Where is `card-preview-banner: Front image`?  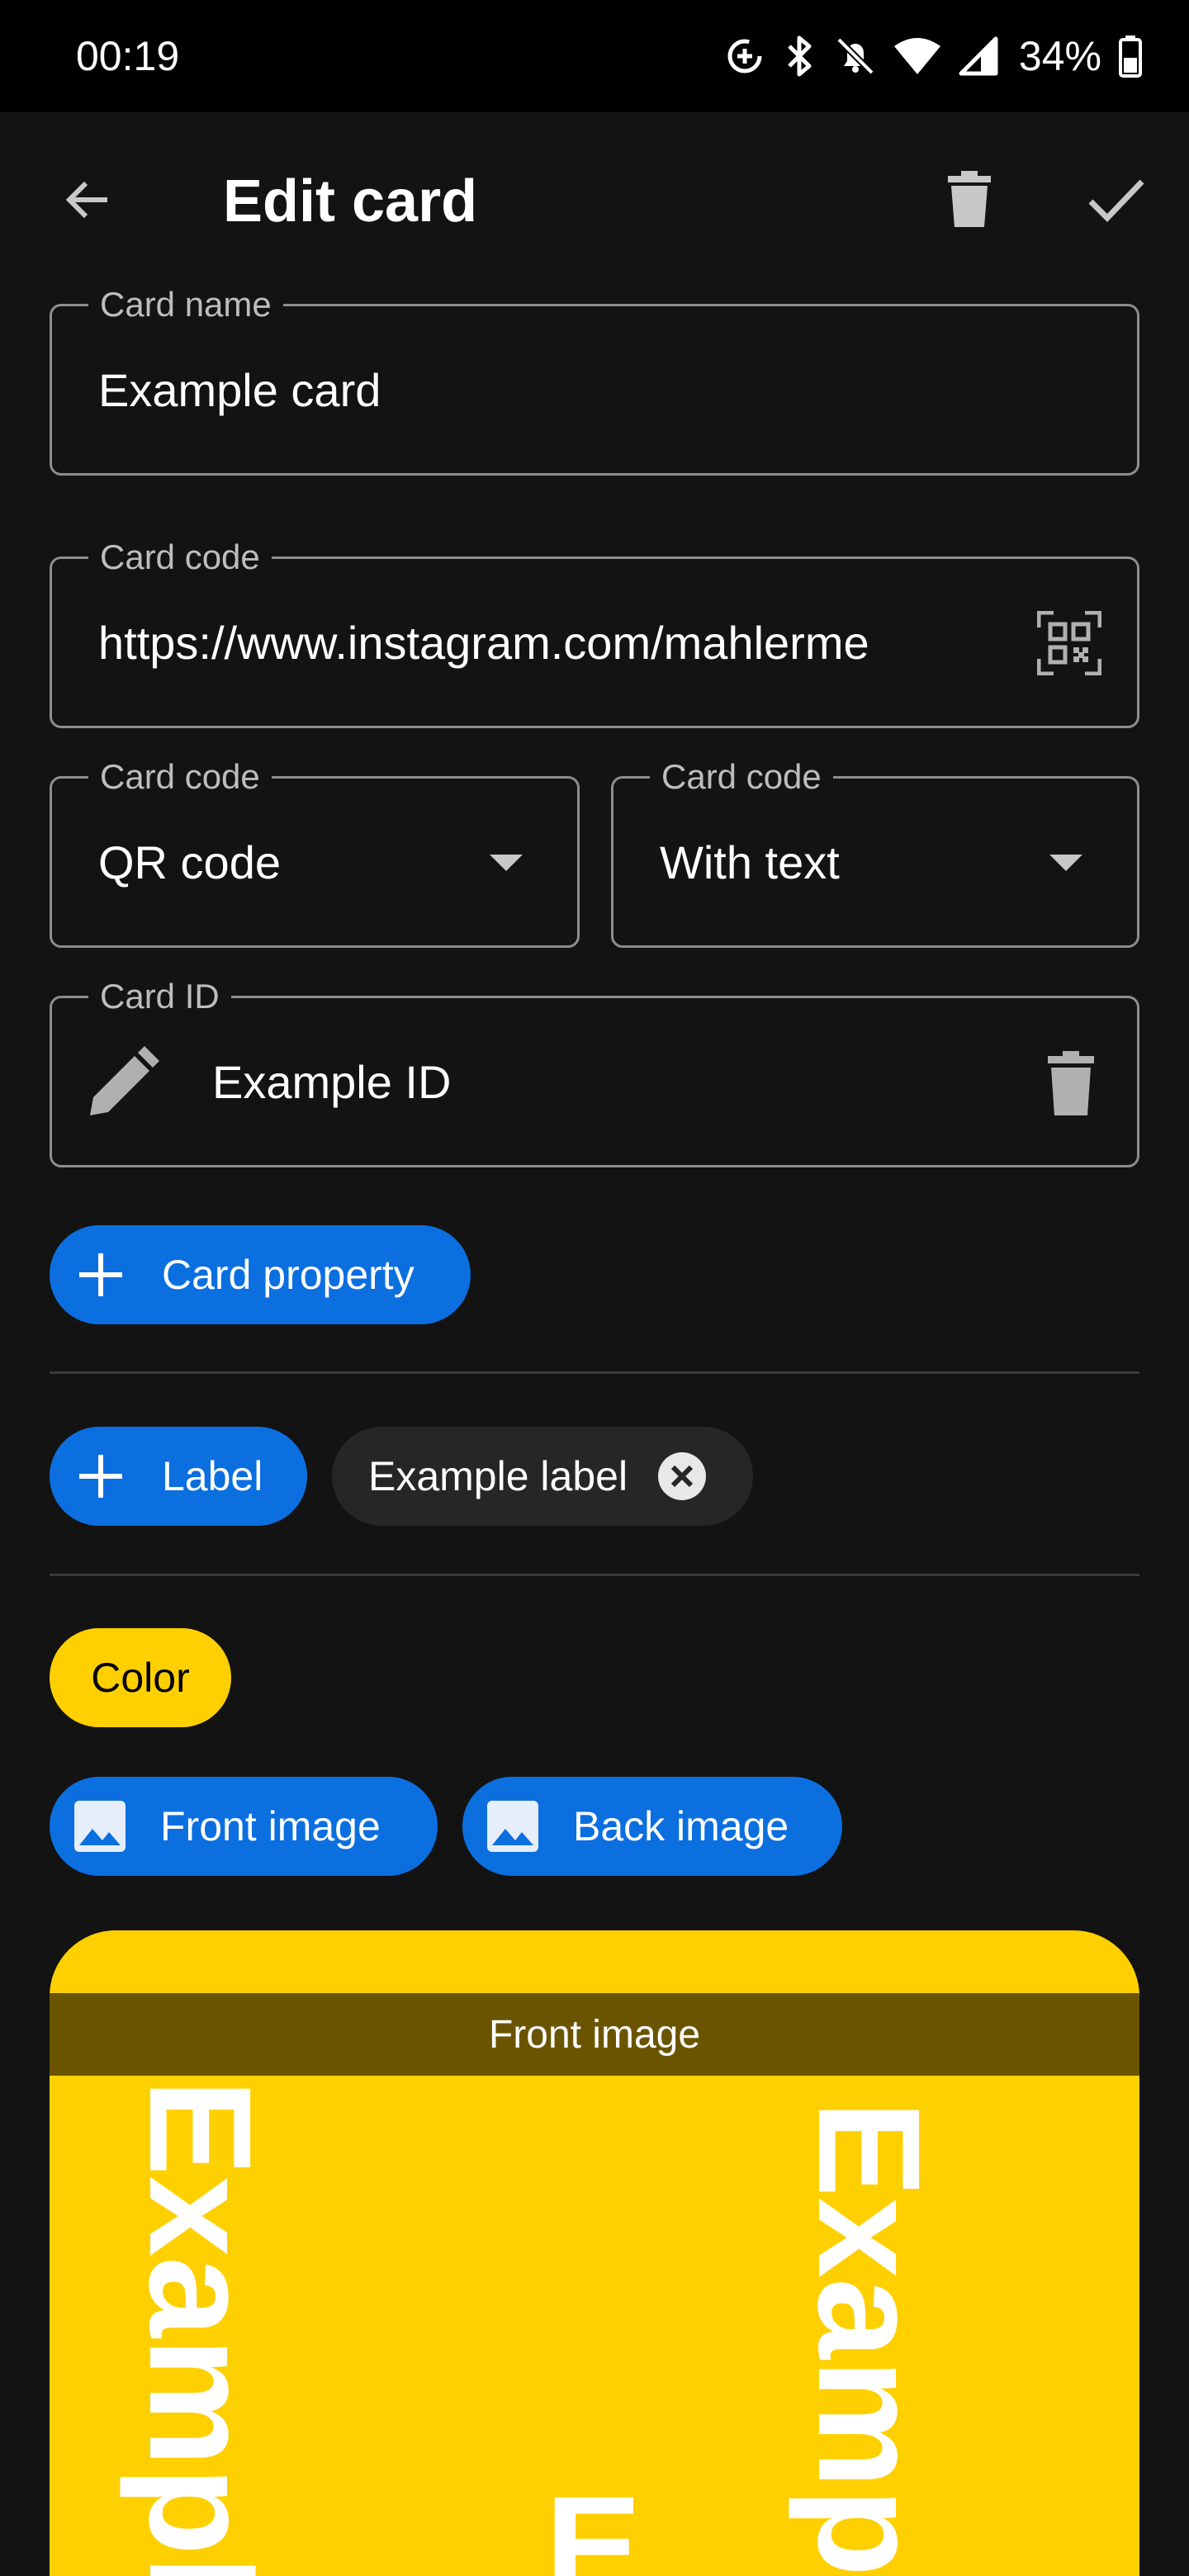 card-preview-banner: Front image is located at coordinates (594, 2034).